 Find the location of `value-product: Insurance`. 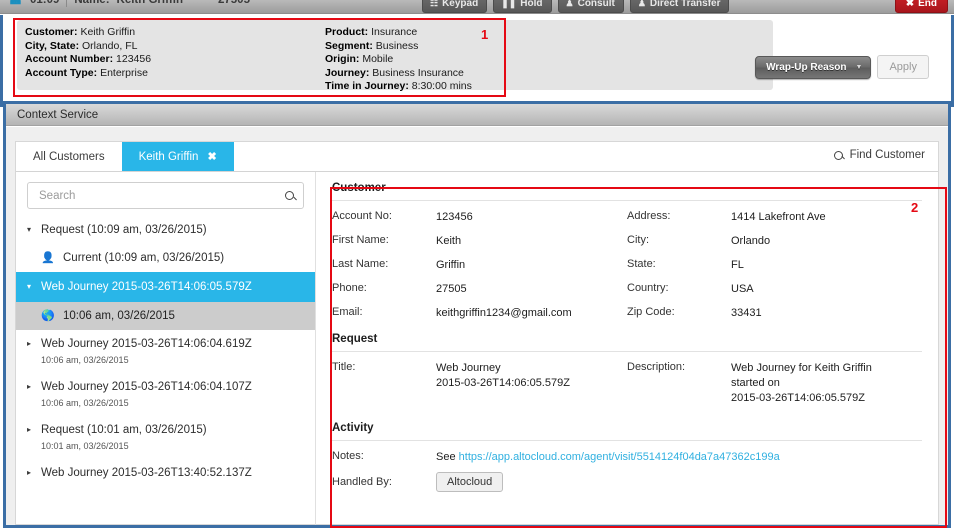

value-product: Insurance is located at coordinates (394, 32).